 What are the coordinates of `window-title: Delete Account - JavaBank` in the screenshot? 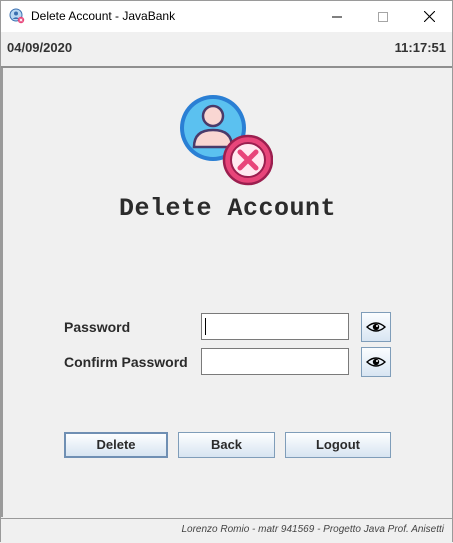 It's located at (103, 16).